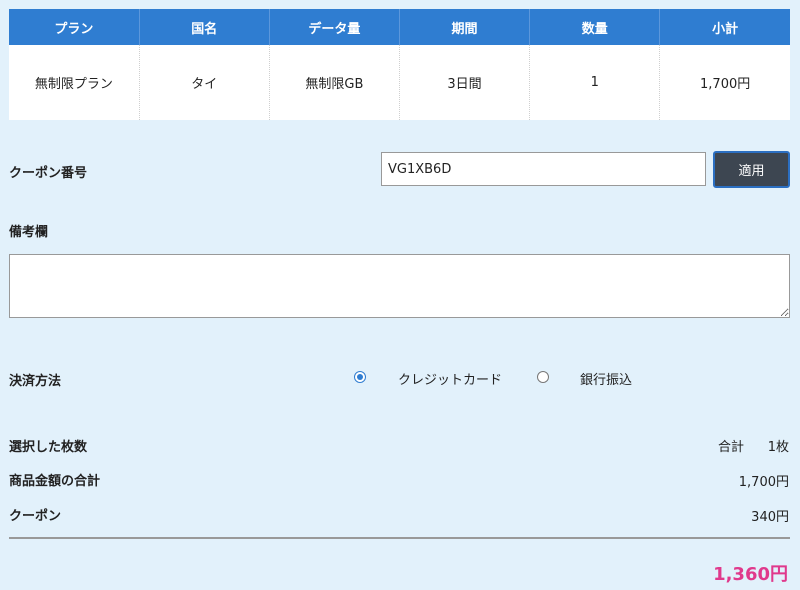 Image resolution: width=800 pixels, height=590 pixels. Describe the element at coordinates (770, 517) in the screenshot. I see `coupon-discount-value: 340円` at that location.